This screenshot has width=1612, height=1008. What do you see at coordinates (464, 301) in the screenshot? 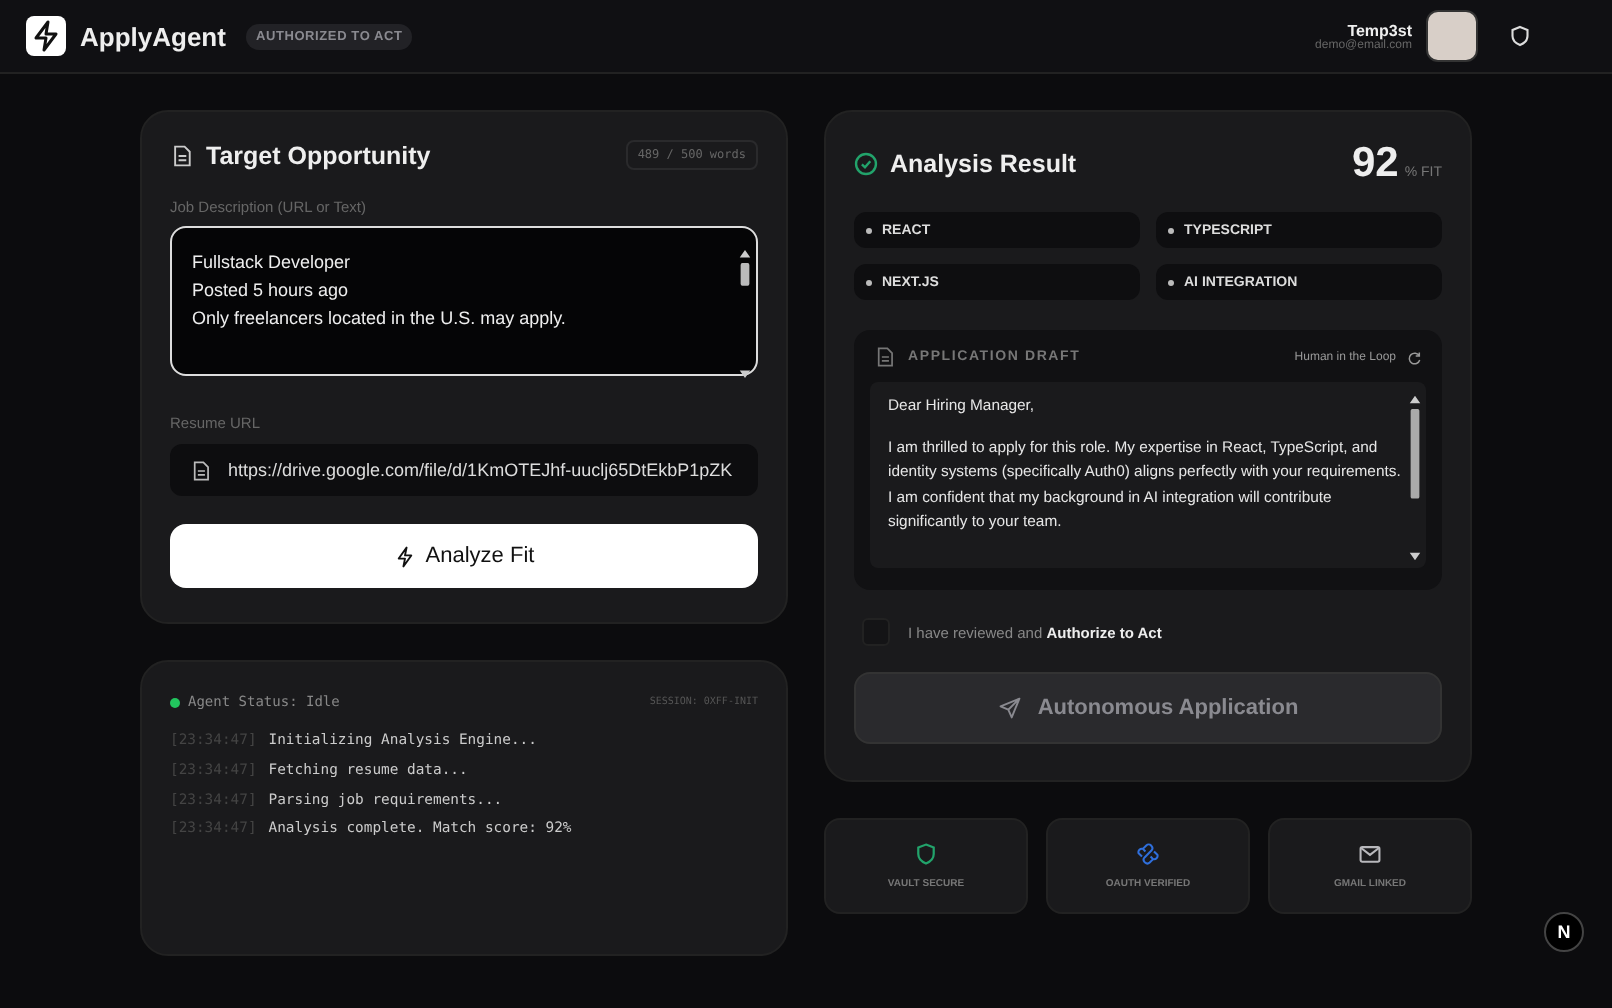
I see `job-description-field: Fullstack Developer Posted 5 hours ago Only freelancers located in the U.S. may apply.` at bounding box center [464, 301].